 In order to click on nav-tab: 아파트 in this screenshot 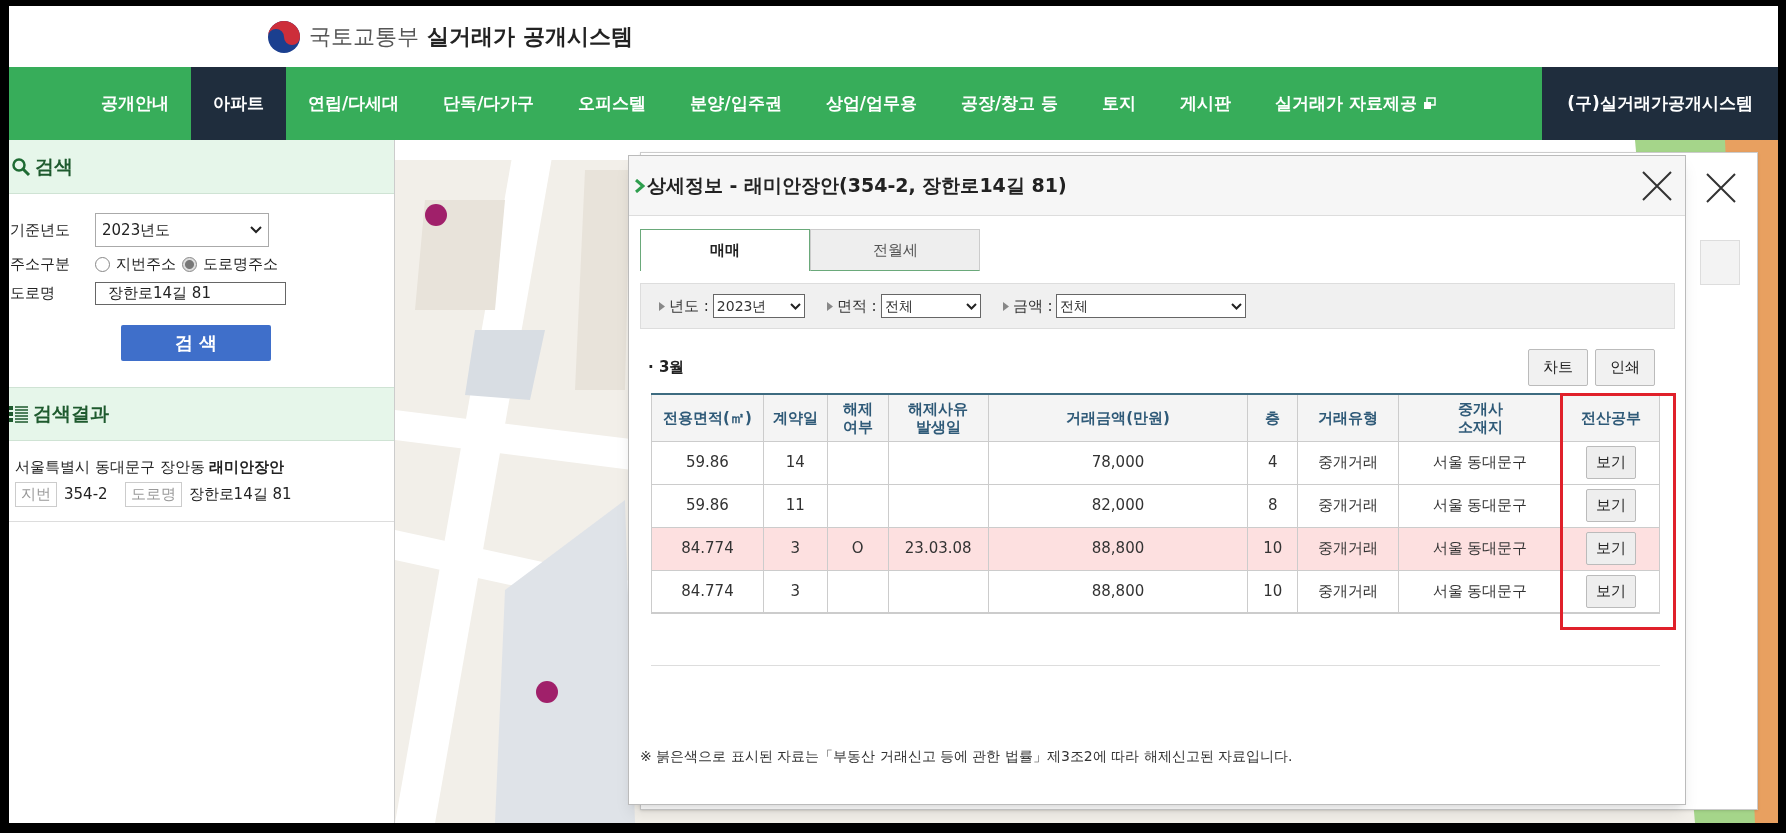, I will do `click(238, 103)`.